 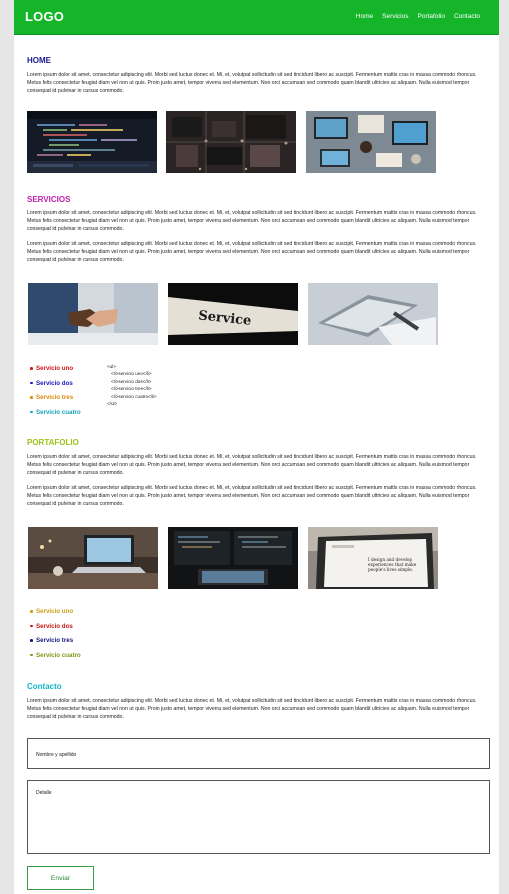 What do you see at coordinates (364, 16) in the screenshot?
I see `nav-home: Home` at bounding box center [364, 16].